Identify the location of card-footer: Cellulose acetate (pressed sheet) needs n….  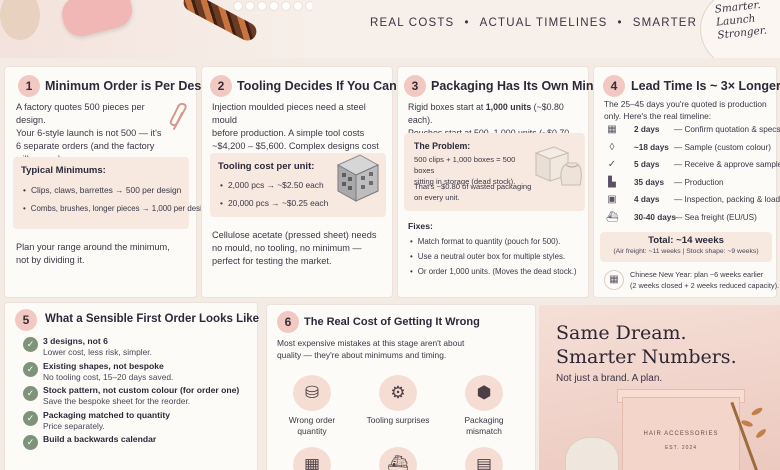
(294, 248).